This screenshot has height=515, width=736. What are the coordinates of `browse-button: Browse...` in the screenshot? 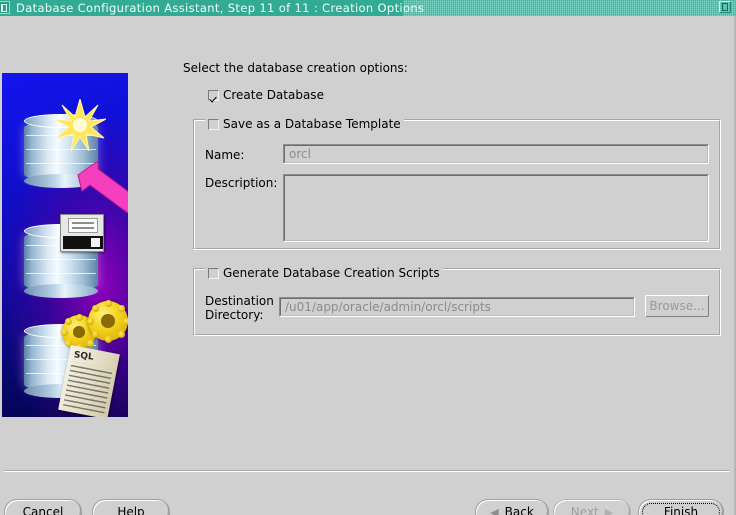 It's located at (677, 306).